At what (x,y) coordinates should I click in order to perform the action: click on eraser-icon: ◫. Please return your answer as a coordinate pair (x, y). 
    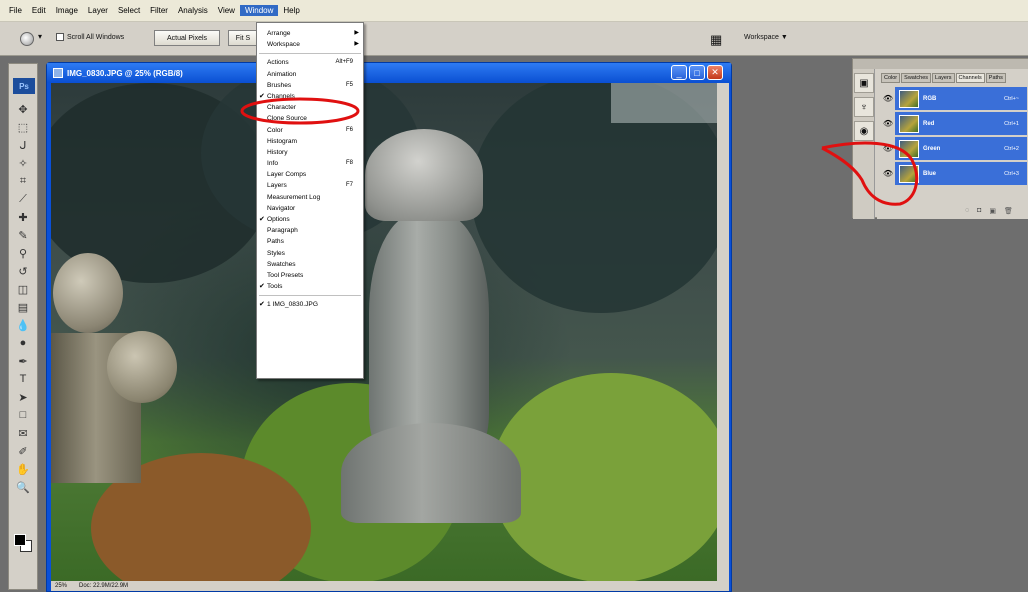
    Looking at the image, I should click on (23, 289).